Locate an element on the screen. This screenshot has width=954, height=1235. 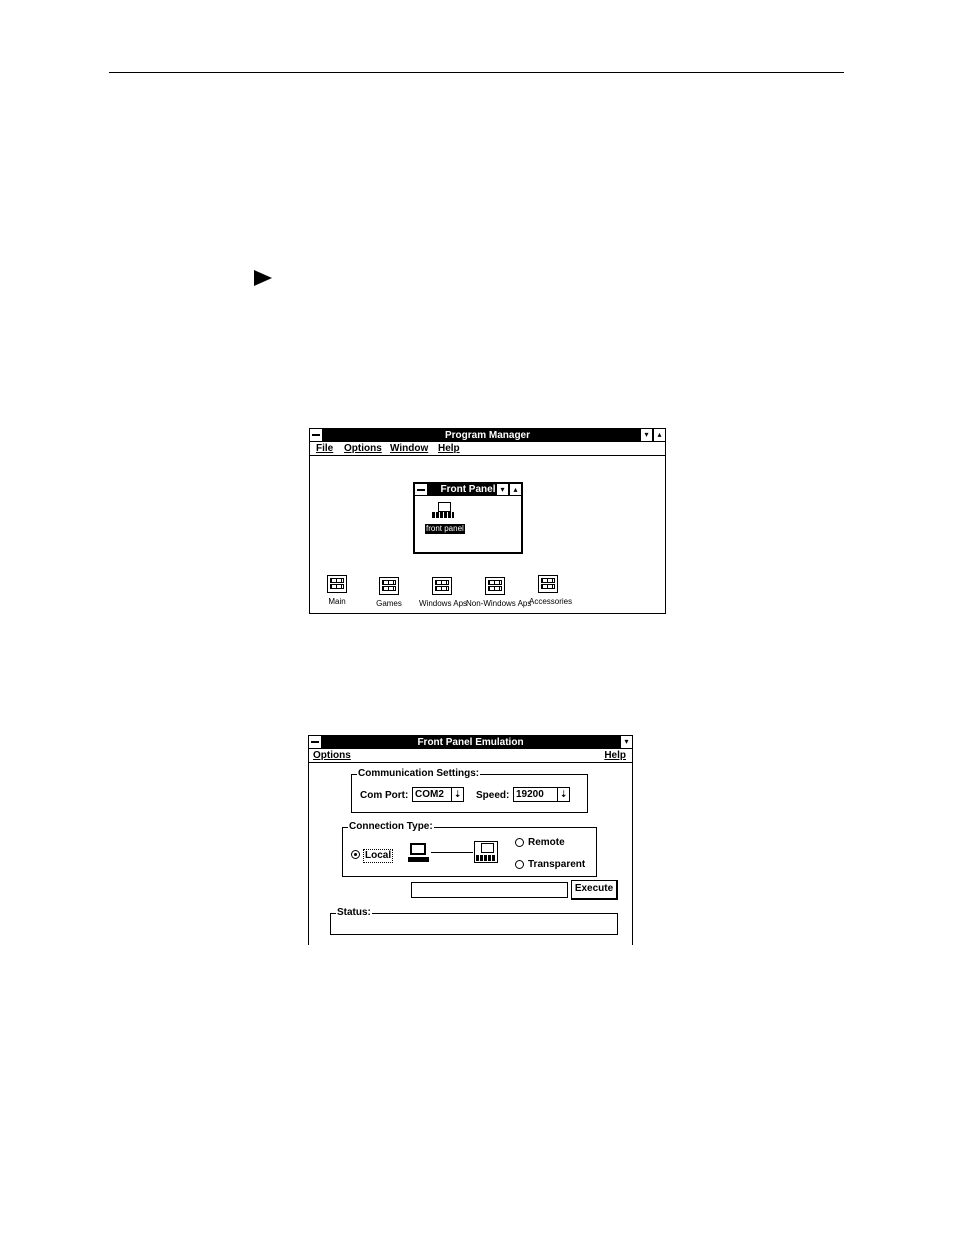
com-port-label: Com Port: is located at coordinates (384, 795).